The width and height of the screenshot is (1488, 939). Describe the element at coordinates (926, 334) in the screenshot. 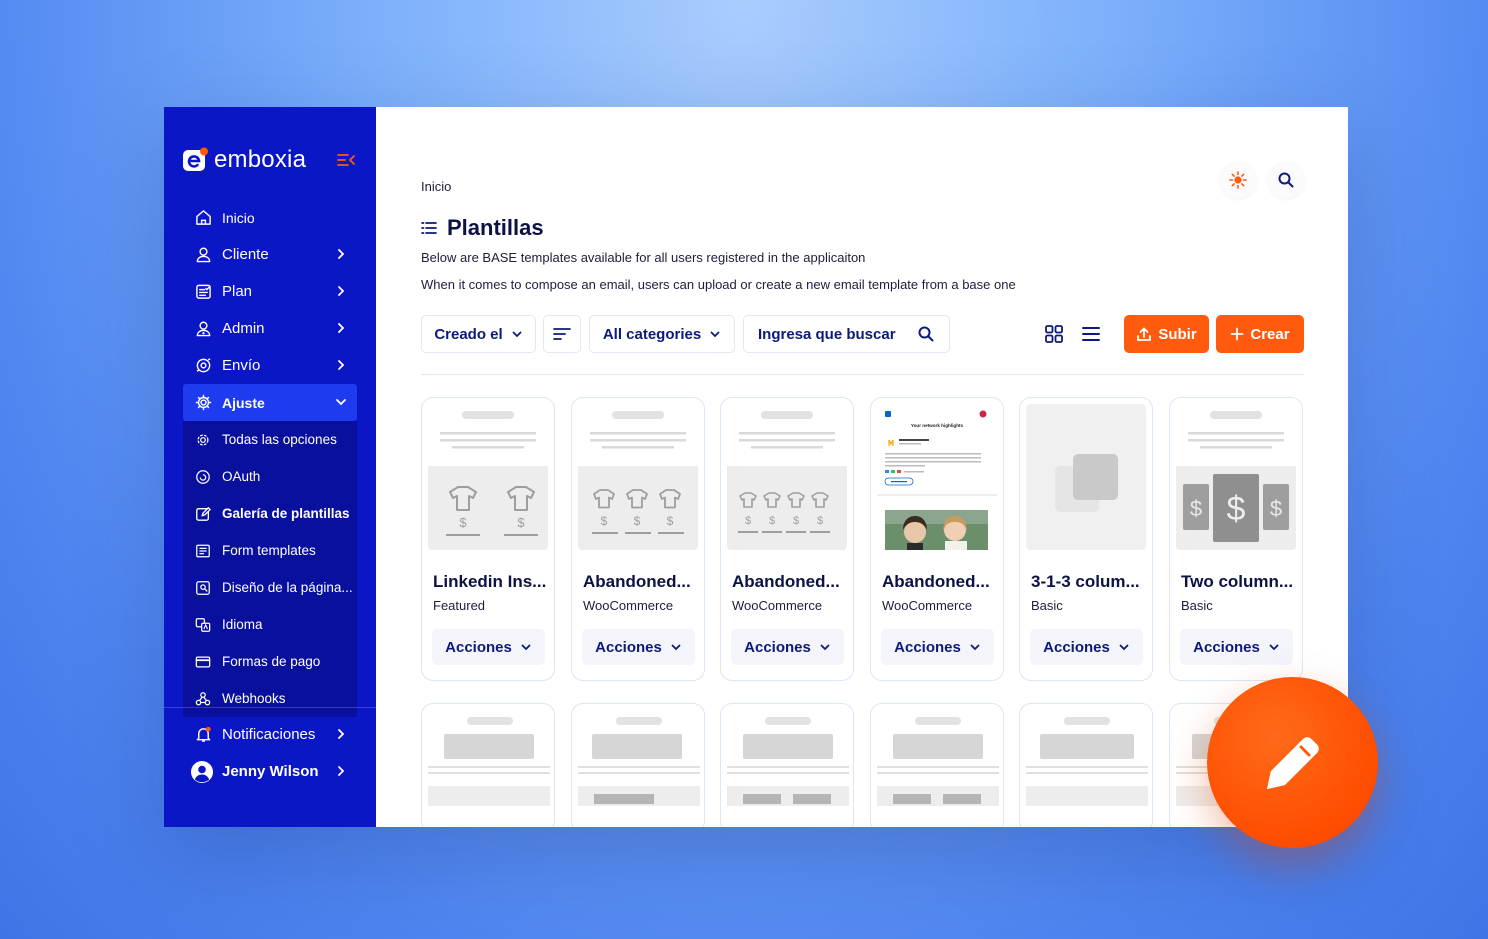

I see `search-icon` at that location.